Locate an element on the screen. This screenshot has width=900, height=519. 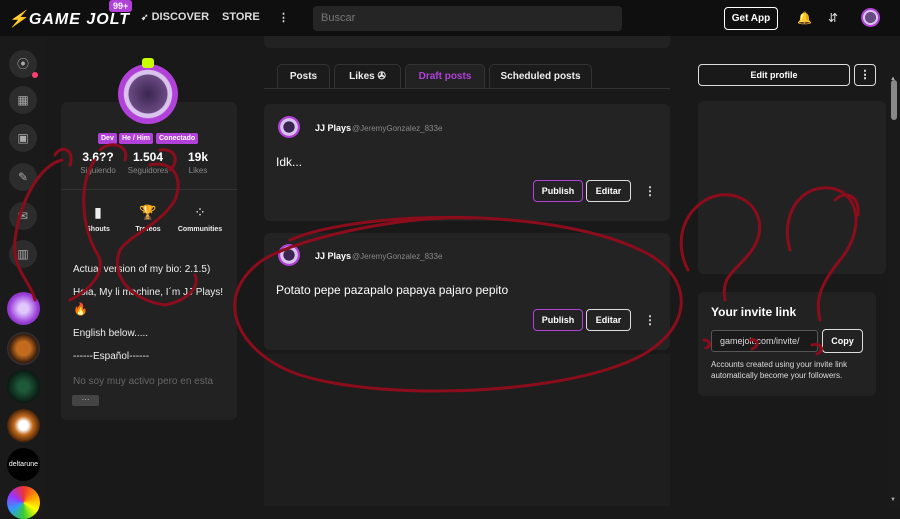
stat-following-value: 3.6?? is located at coordinates (98, 157).